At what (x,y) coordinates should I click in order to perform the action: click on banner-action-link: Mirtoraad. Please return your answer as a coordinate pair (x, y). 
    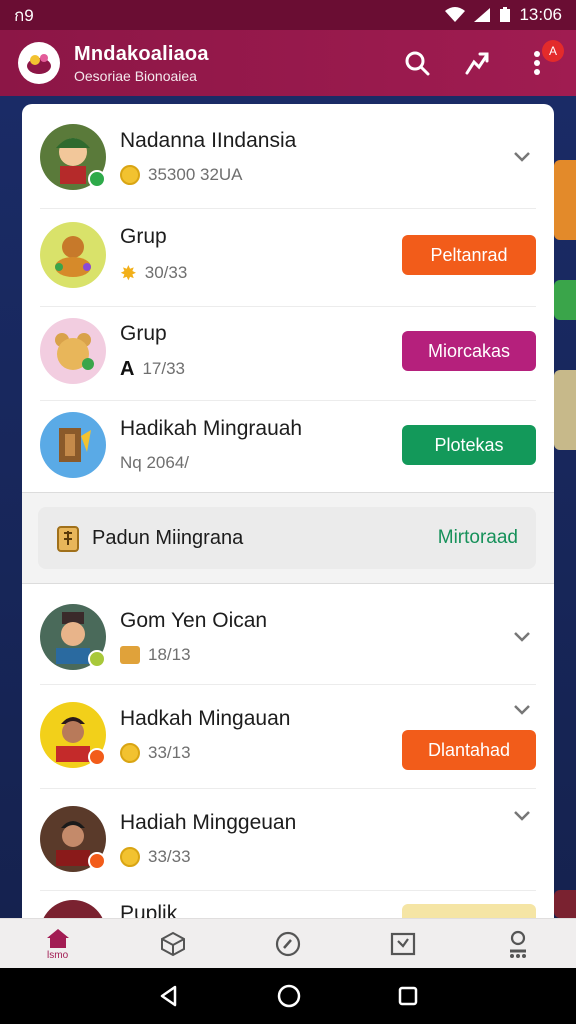
    Looking at the image, I should click on (478, 538).